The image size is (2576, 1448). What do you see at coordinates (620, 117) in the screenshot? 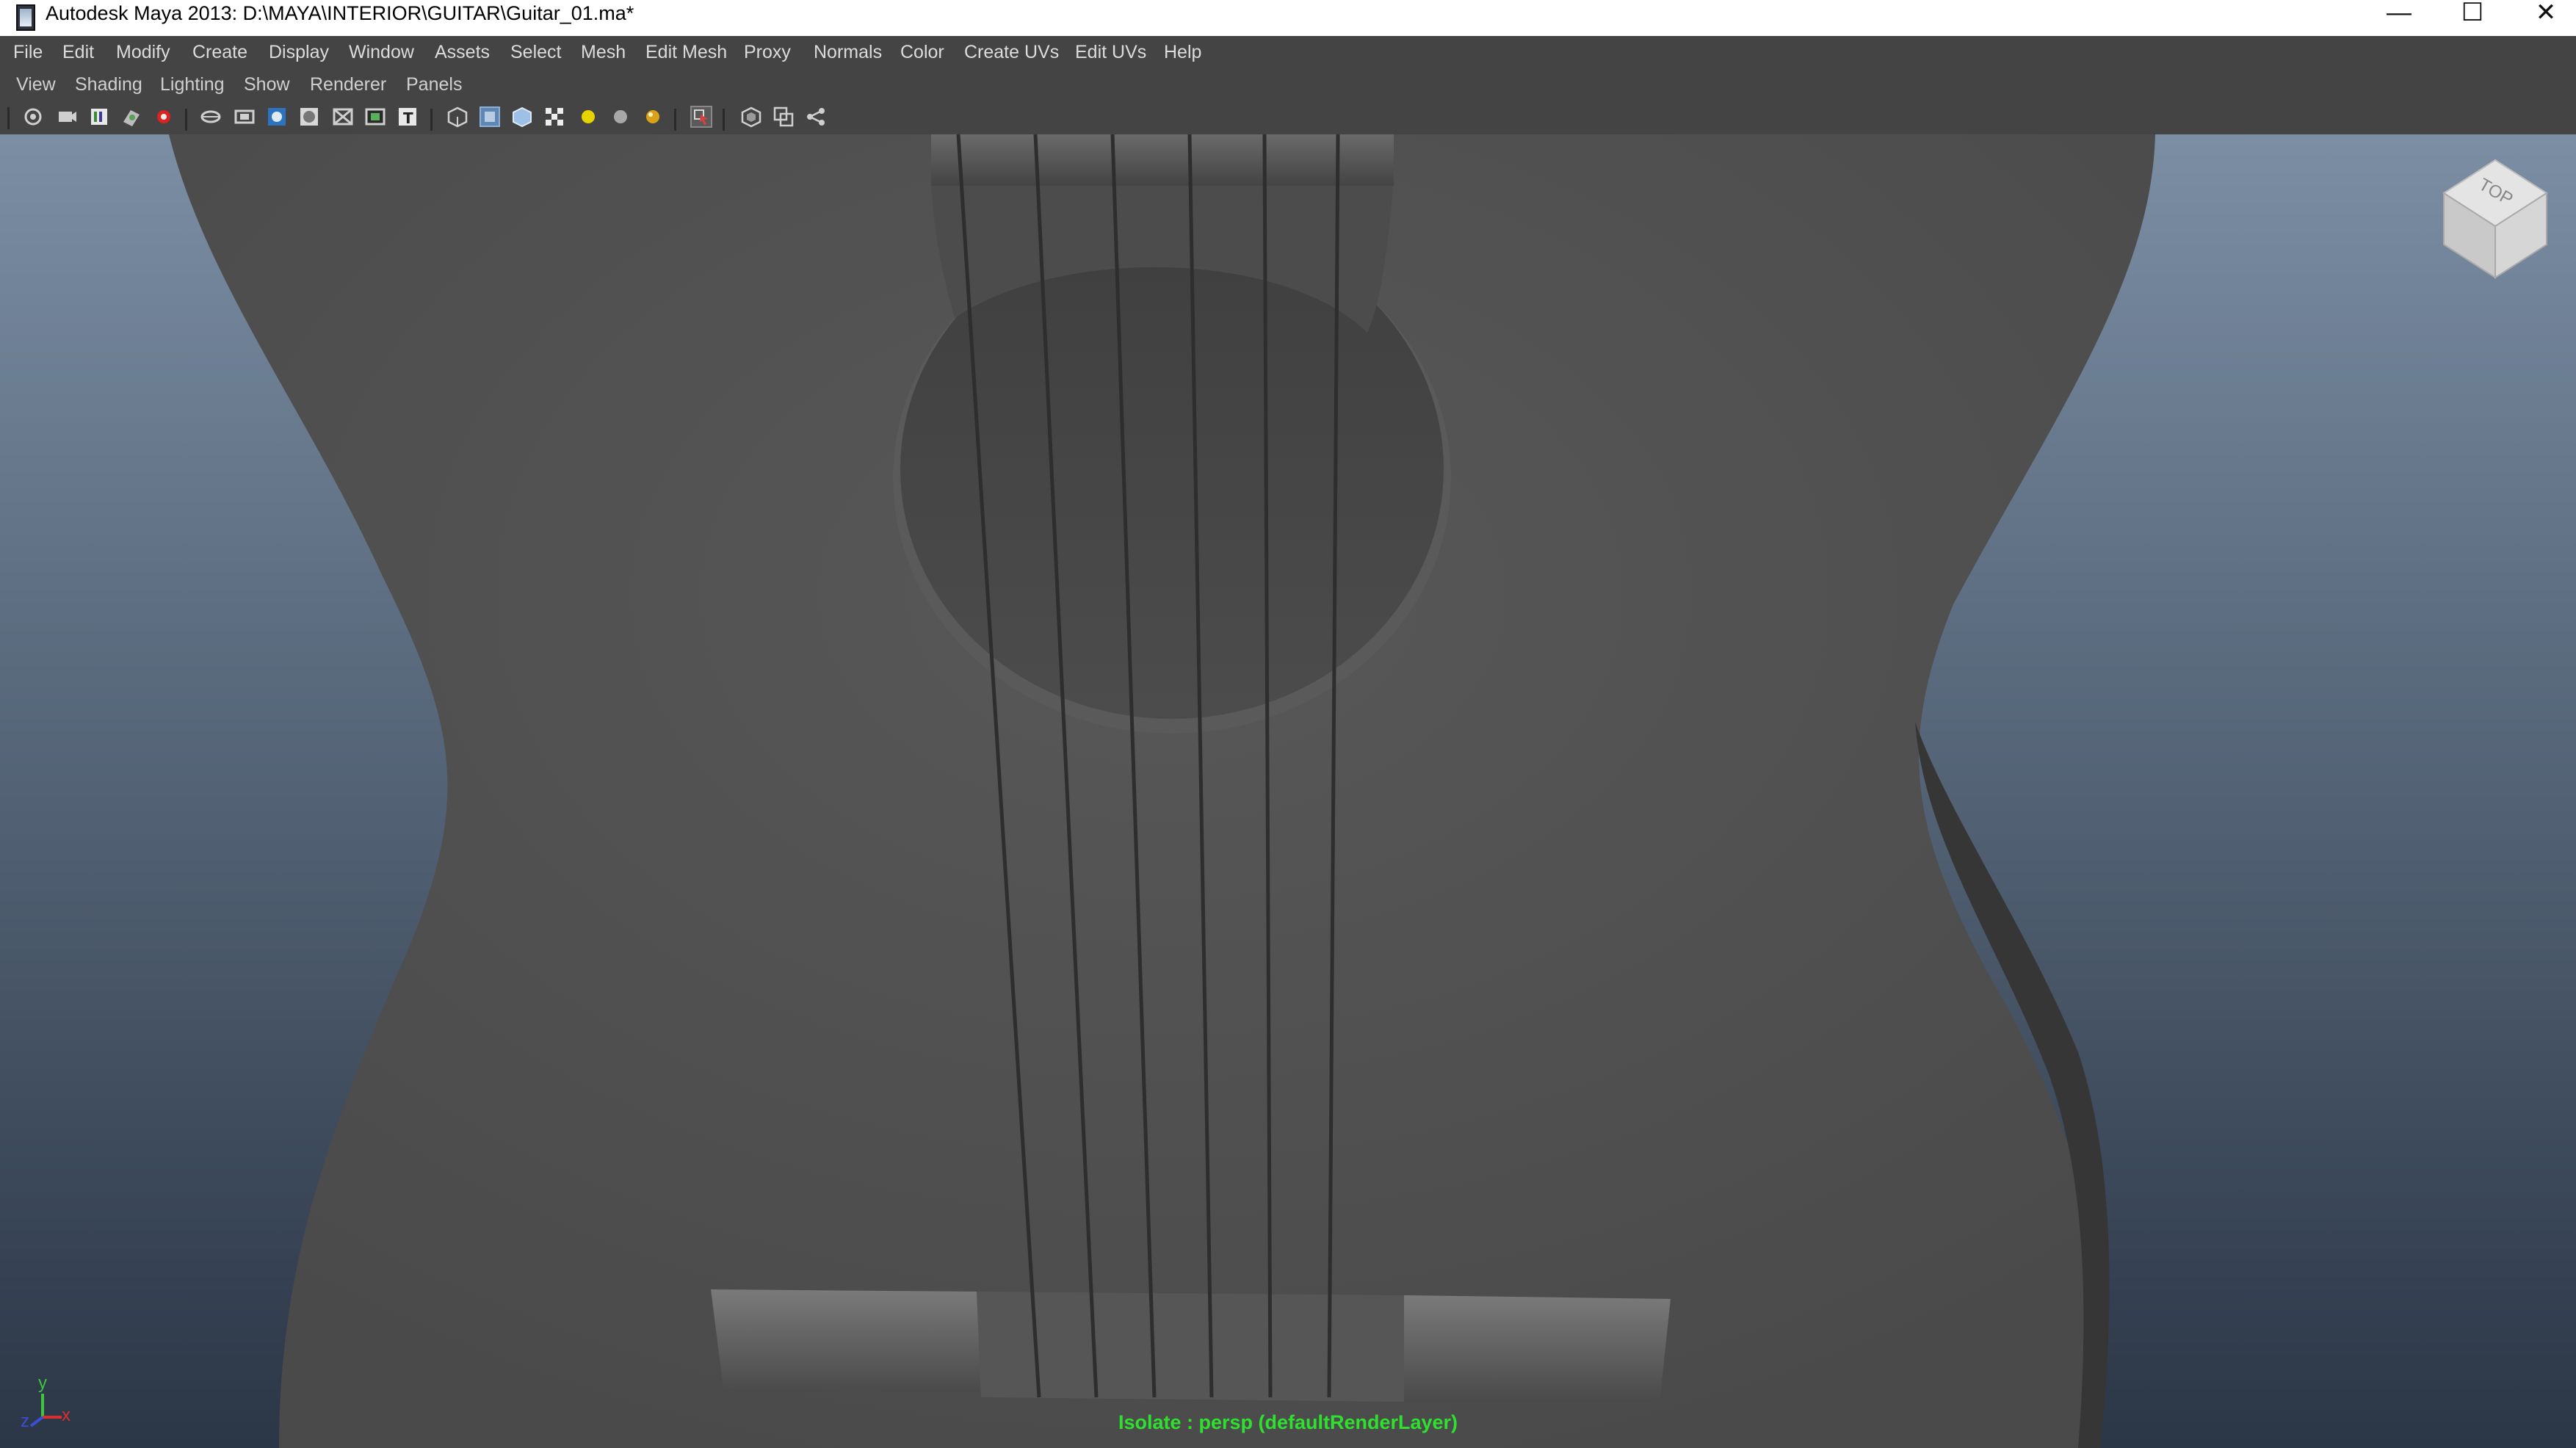
I see `shadows-icon` at bounding box center [620, 117].